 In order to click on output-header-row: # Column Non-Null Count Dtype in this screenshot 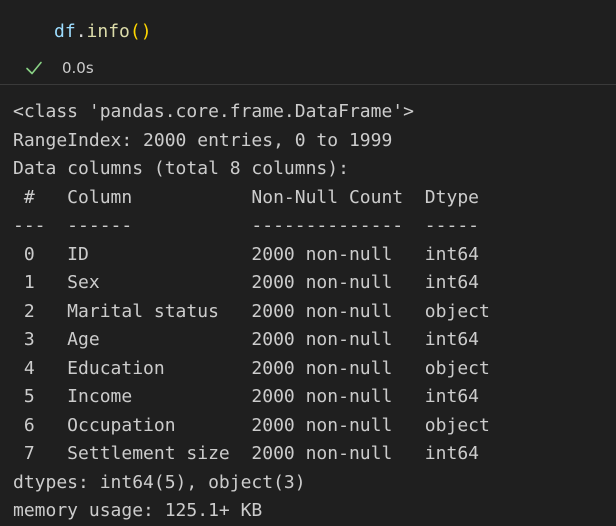, I will do `click(251, 197)`.